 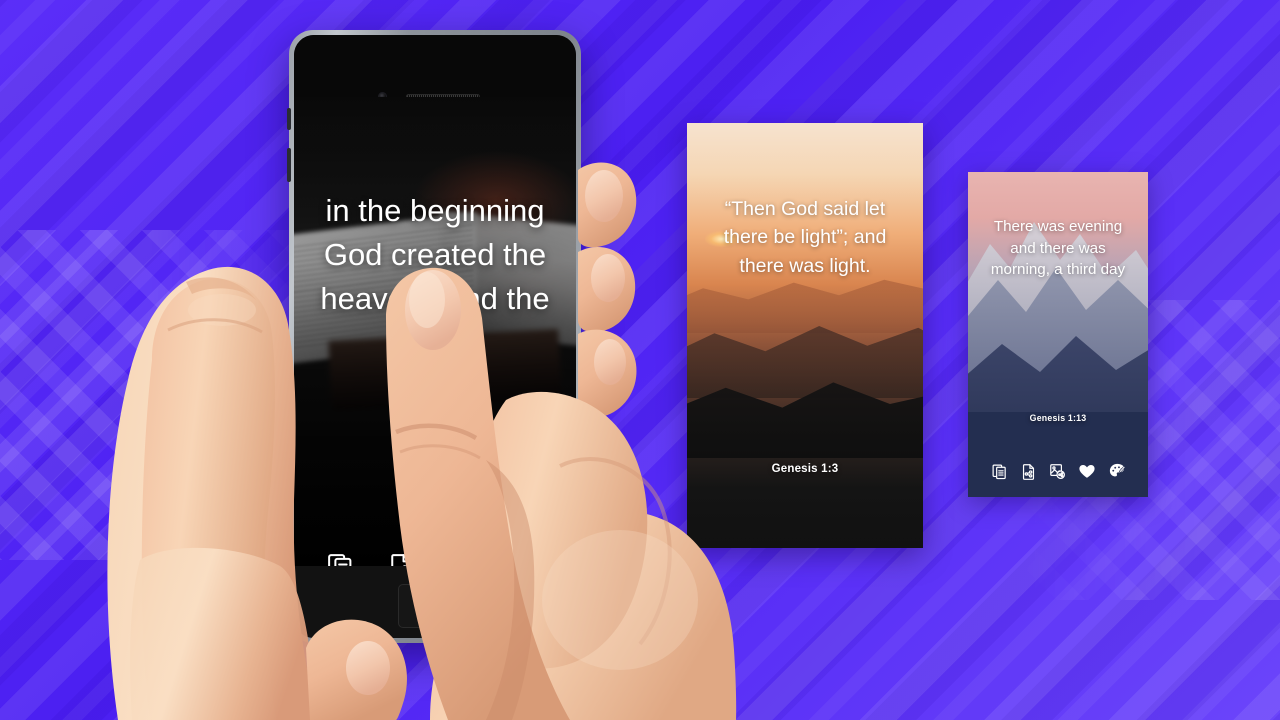 I want to click on phone-button-left-top, so click(x=289, y=119).